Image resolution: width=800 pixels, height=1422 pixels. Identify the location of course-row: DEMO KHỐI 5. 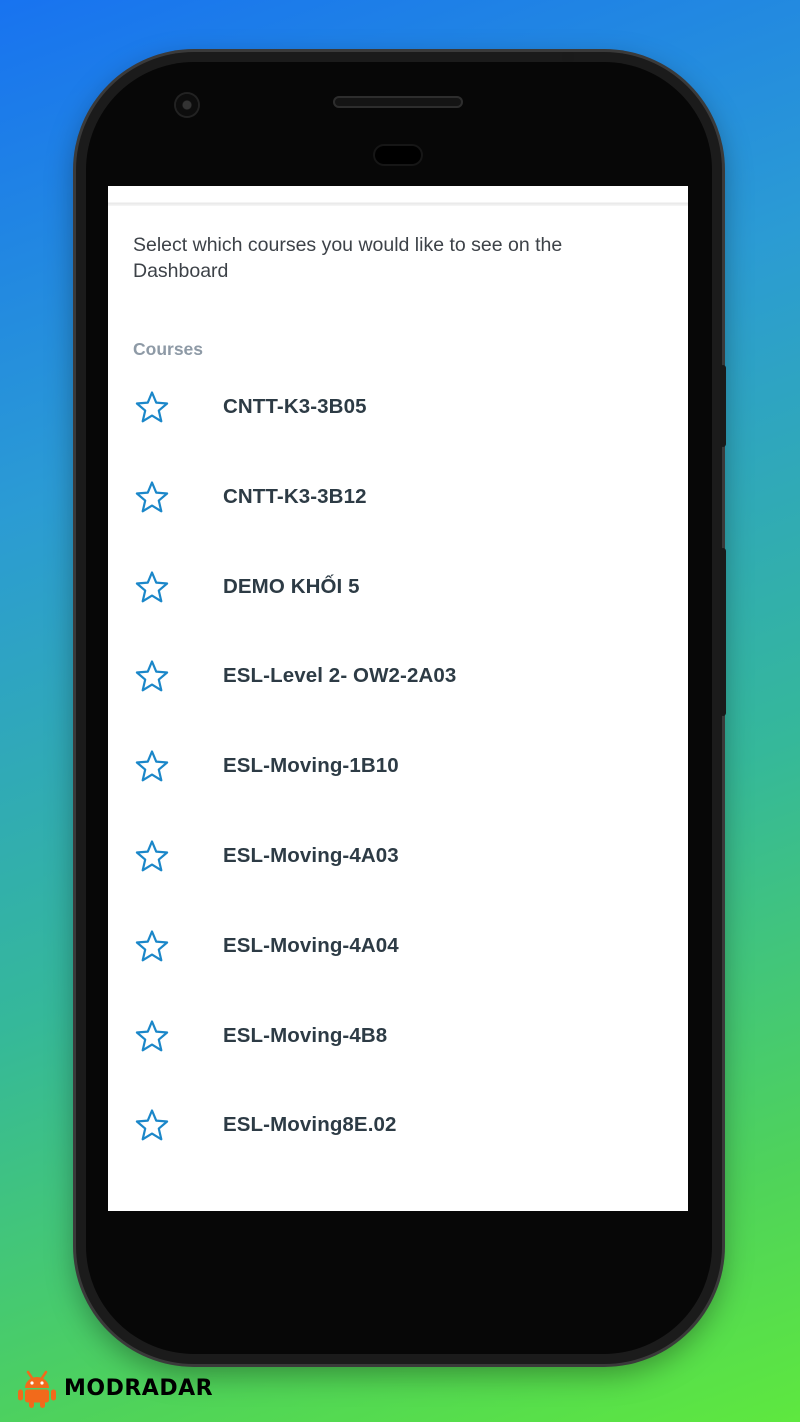
(398, 588).